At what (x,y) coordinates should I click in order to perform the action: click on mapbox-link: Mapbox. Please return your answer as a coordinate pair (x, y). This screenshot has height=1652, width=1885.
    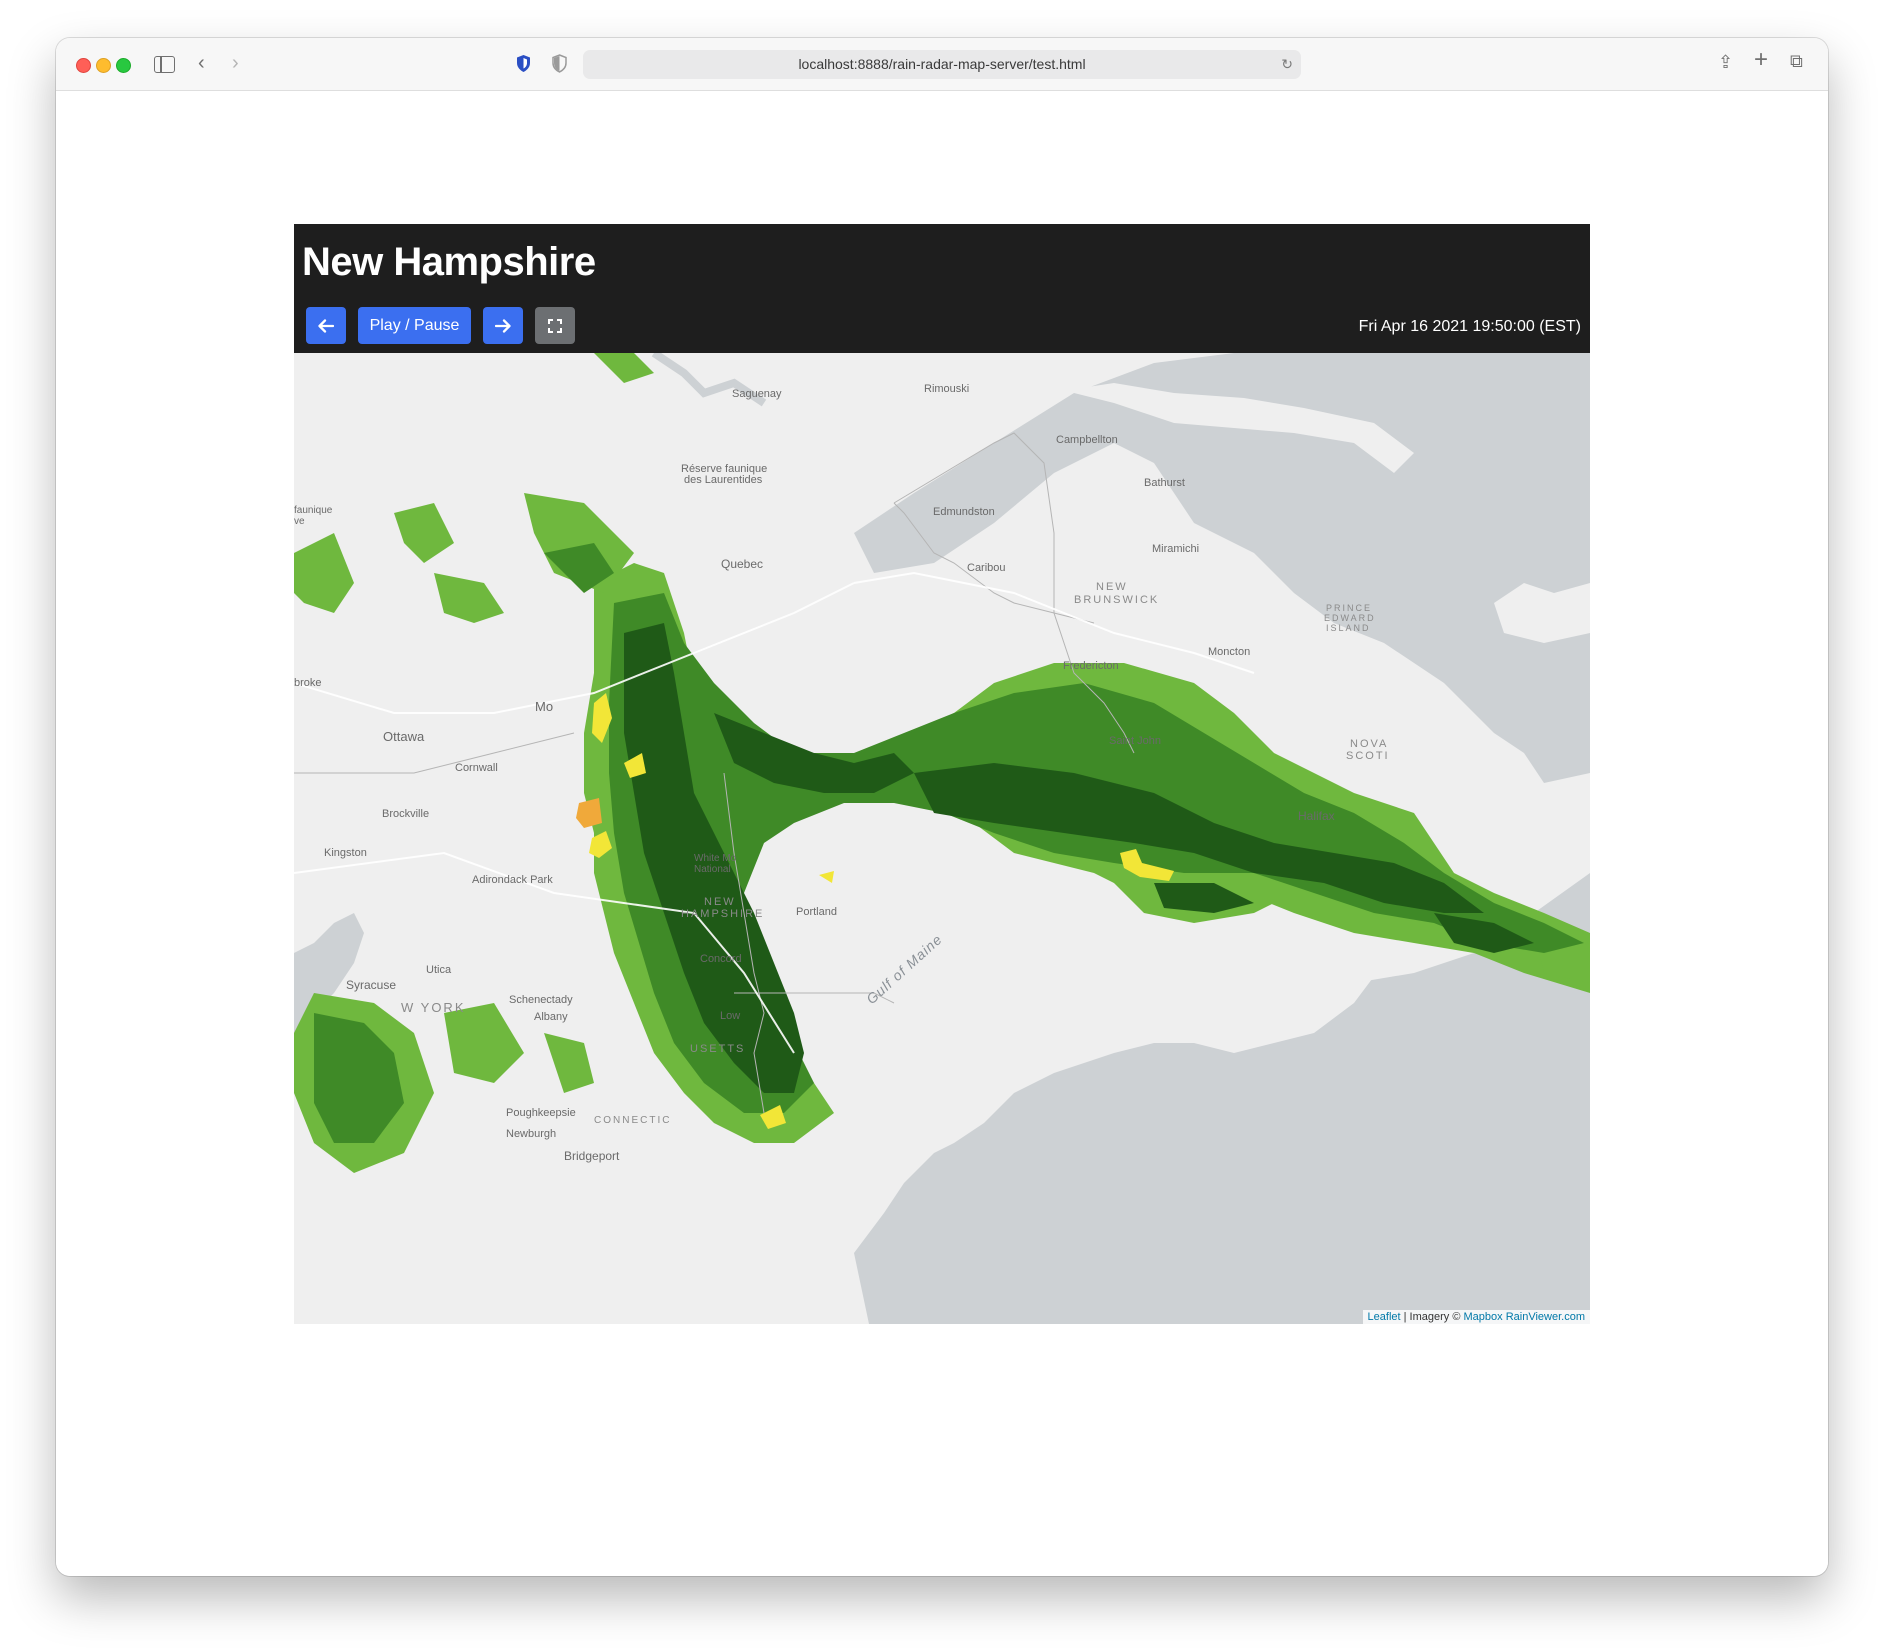
    Looking at the image, I should click on (1483, 1317).